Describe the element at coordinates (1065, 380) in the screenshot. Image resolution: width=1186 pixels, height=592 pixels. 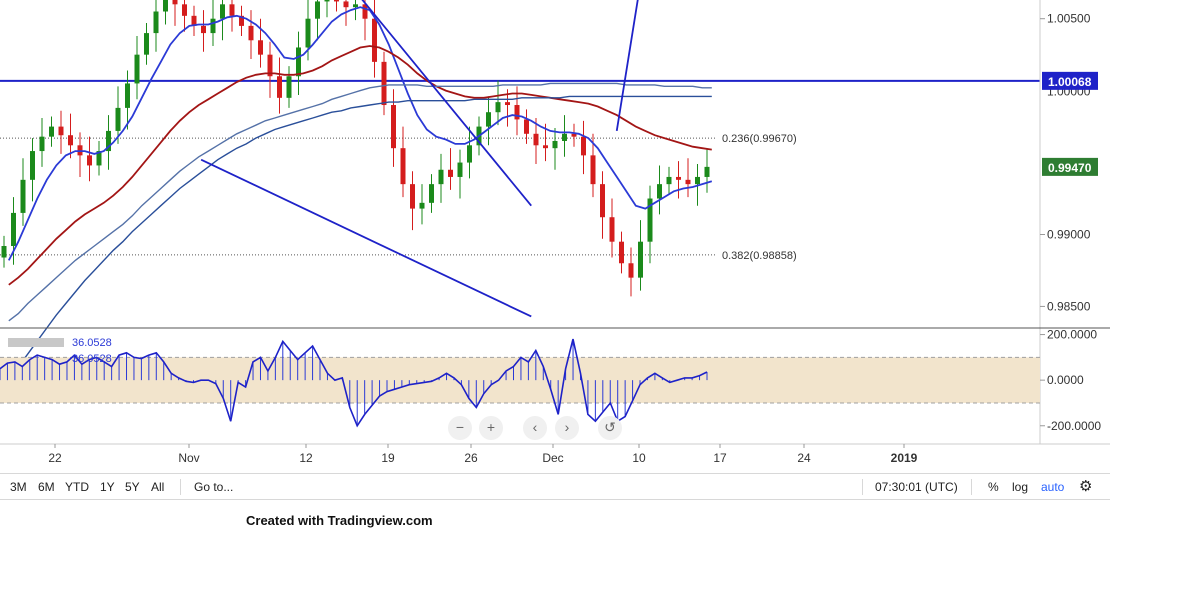
I see `indicator-tick-label: 0.0000` at that location.